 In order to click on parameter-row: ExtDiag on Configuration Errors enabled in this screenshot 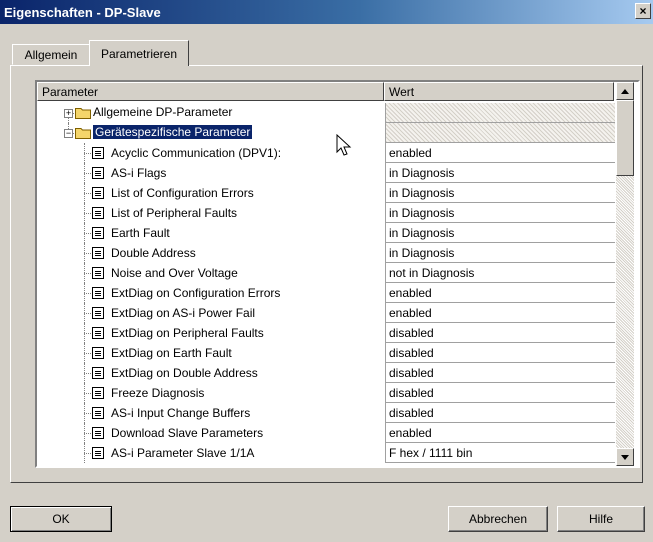, I will do `click(326, 293)`.